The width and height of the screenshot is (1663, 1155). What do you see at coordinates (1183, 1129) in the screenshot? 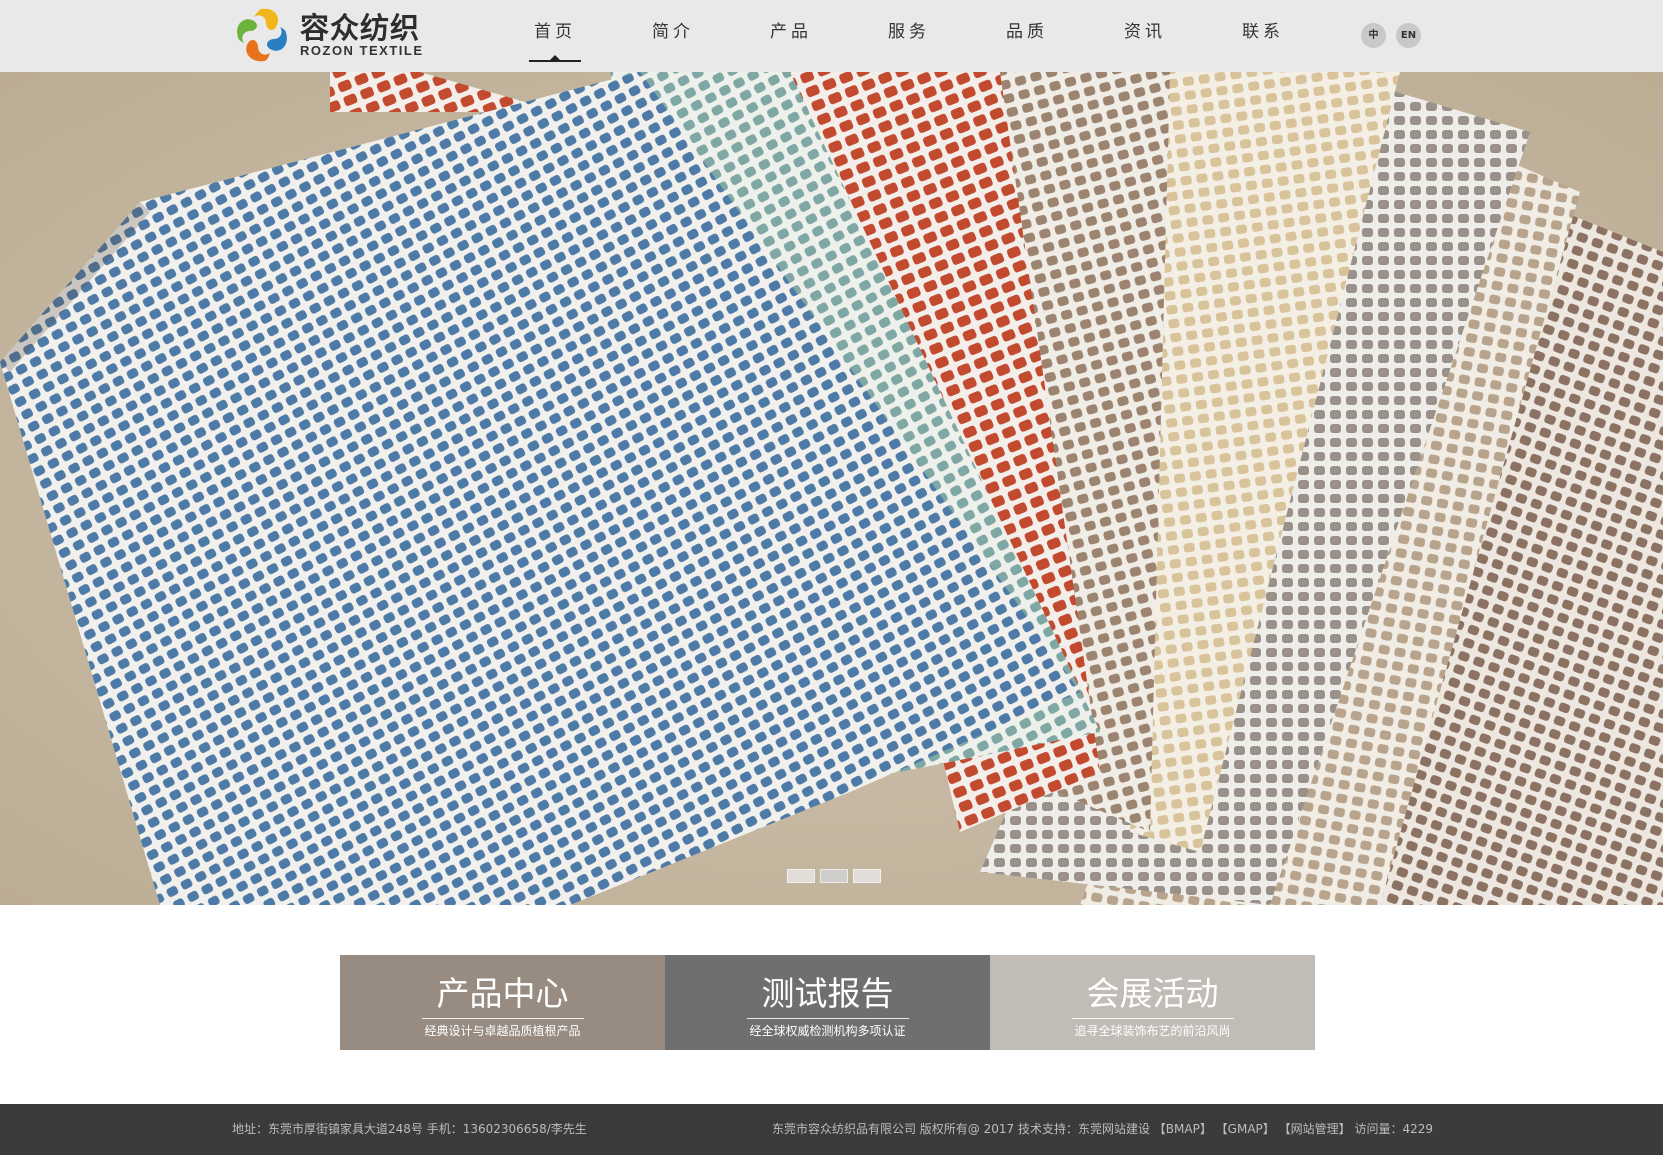
I see `footer-bmap-link: 【BMAP】` at bounding box center [1183, 1129].